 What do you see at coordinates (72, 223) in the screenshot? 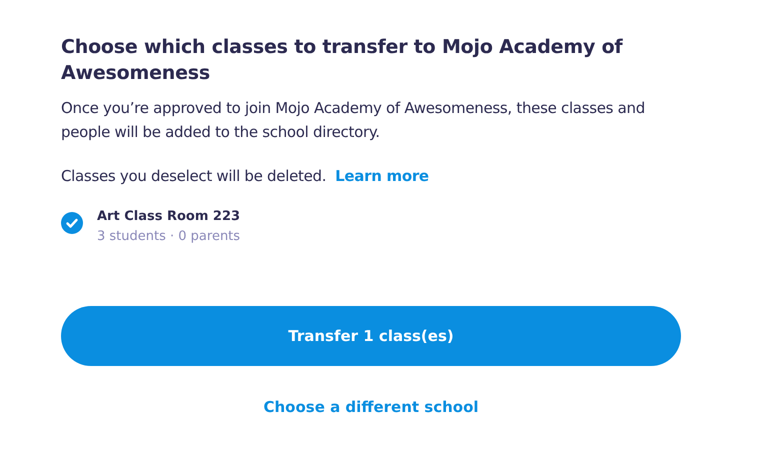
I see `checkbox` at bounding box center [72, 223].